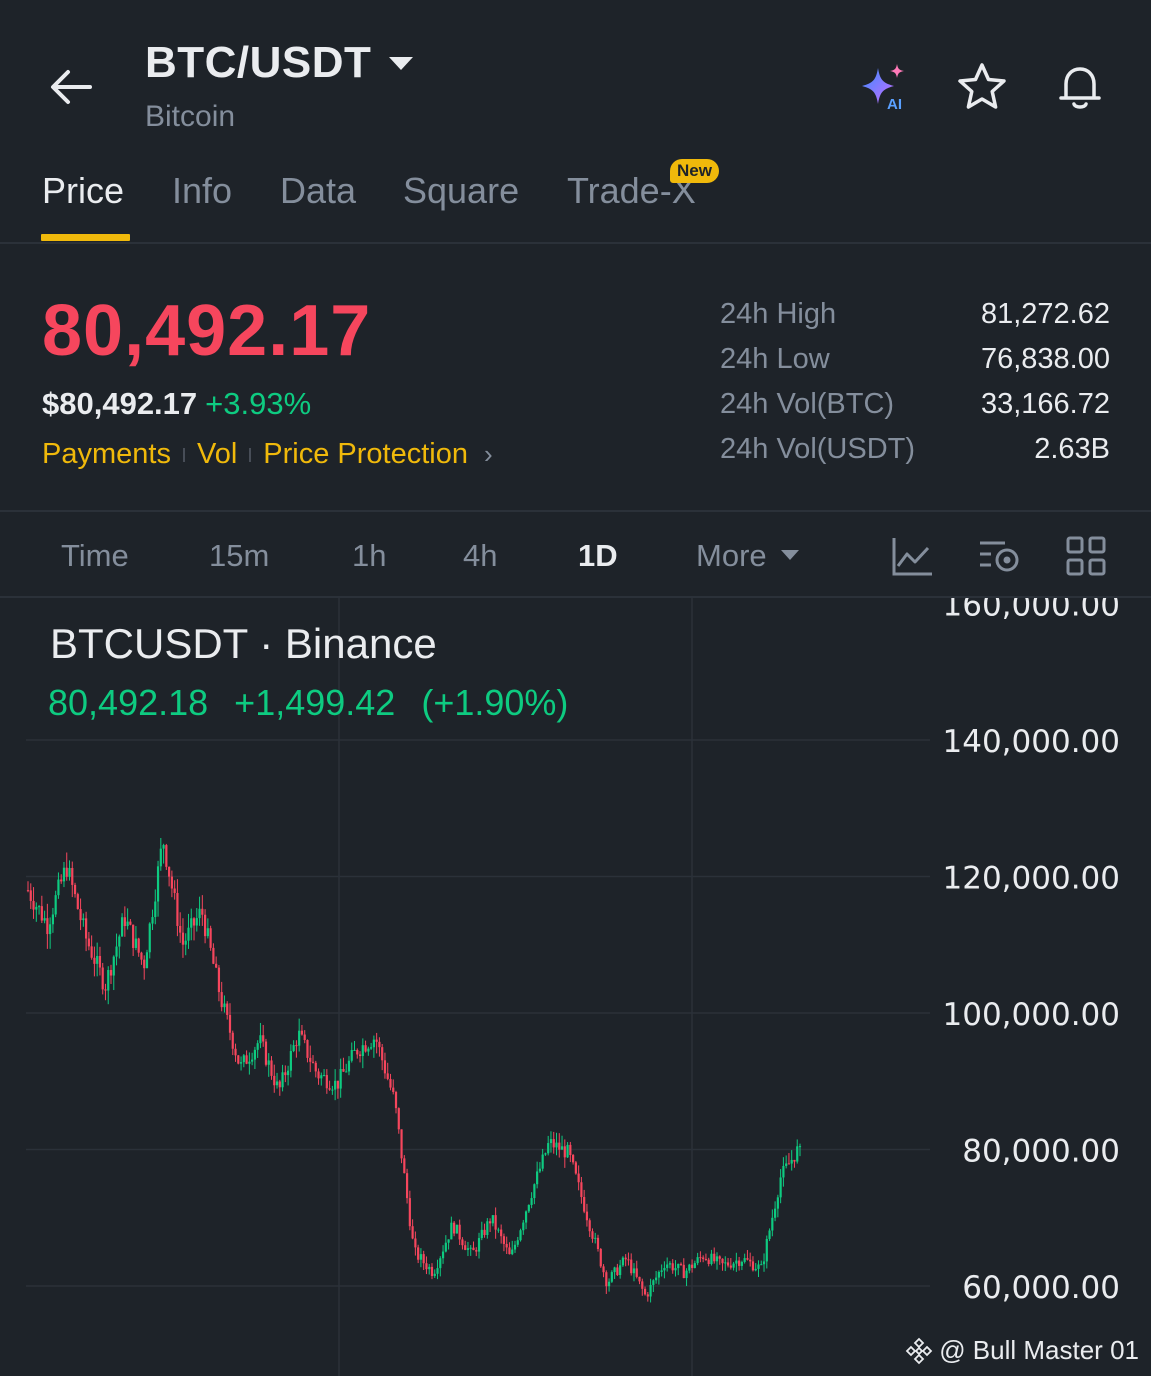 This screenshot has height=1376, width=1151. I want to click on tab-data: Data, so click(318, 191).